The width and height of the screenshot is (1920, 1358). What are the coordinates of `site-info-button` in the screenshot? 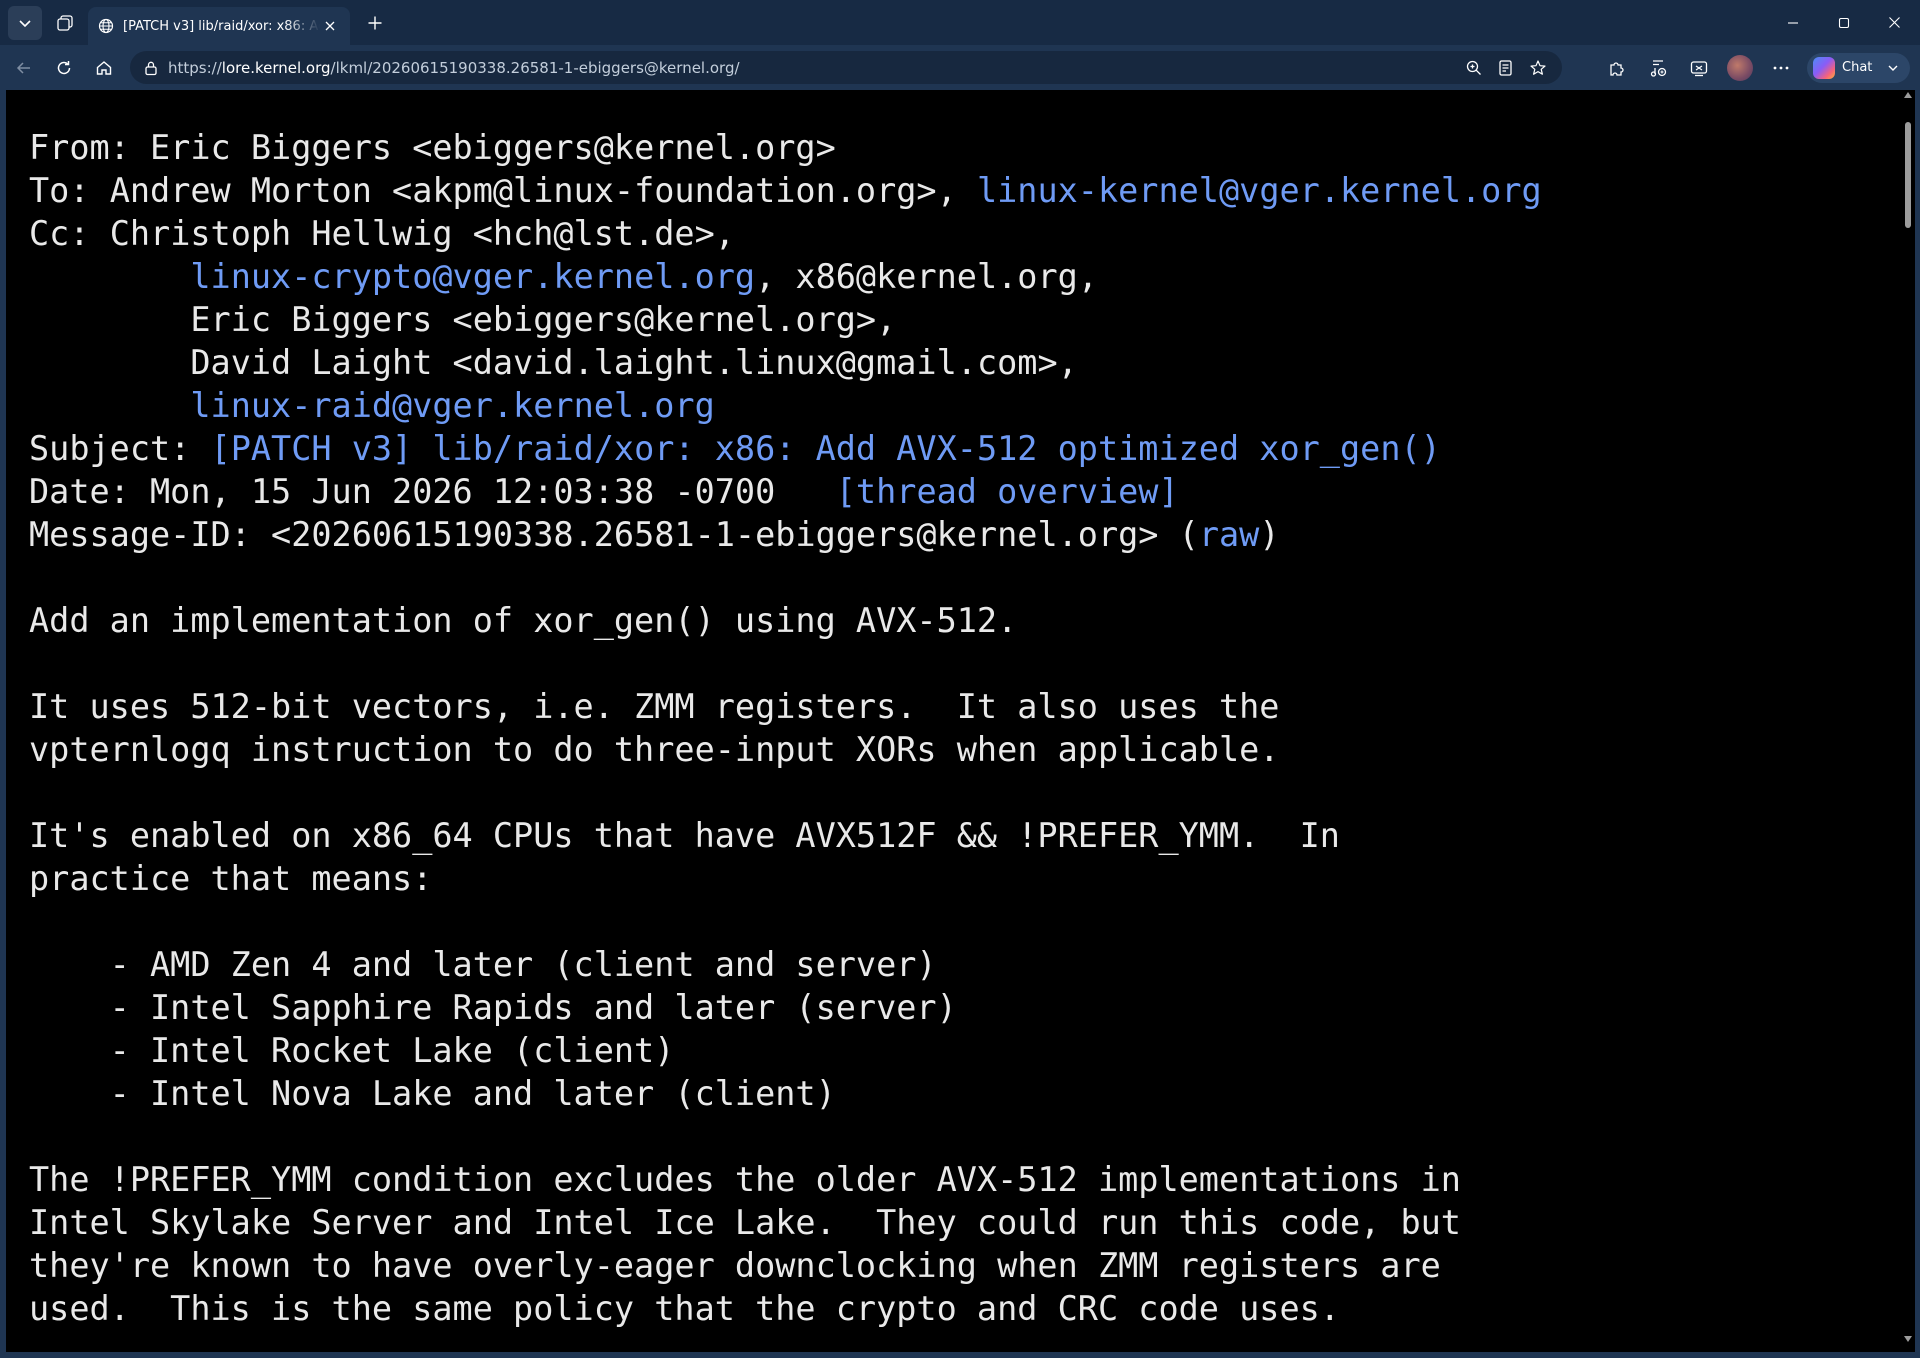 It's located at (151, 68).